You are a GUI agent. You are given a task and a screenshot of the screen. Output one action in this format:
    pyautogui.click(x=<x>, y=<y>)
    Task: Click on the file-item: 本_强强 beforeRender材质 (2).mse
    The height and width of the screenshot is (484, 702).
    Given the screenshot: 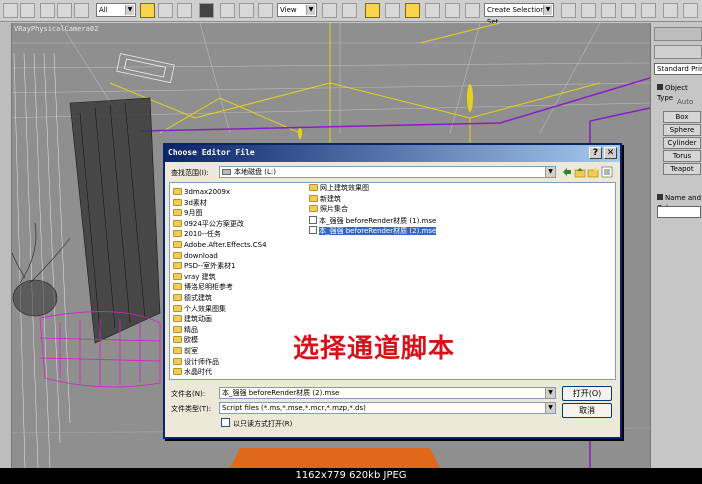 What is the action you would take?
    pyautogui.click(x=373, y=231)
    